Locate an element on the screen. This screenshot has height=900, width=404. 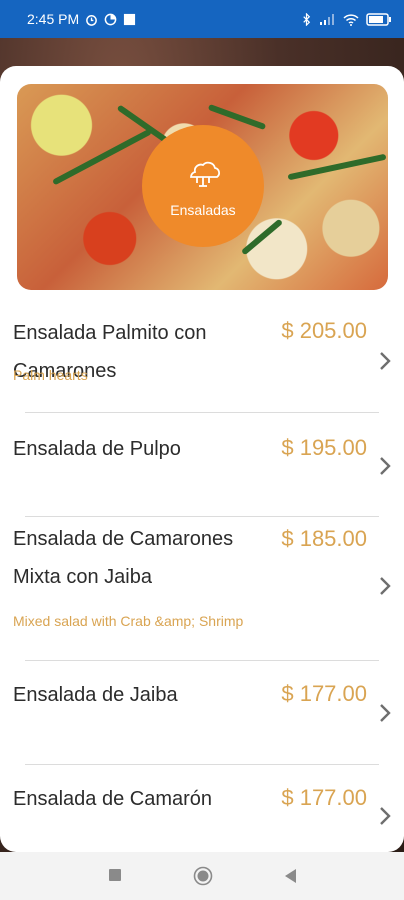
item-description: Palm hearts is located at coordinates (50, 375).